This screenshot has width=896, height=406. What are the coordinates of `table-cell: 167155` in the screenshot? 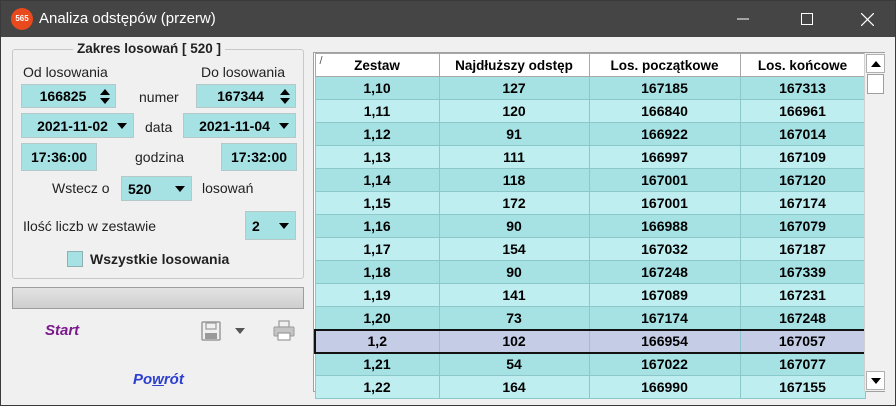 It's located at (802, 387).